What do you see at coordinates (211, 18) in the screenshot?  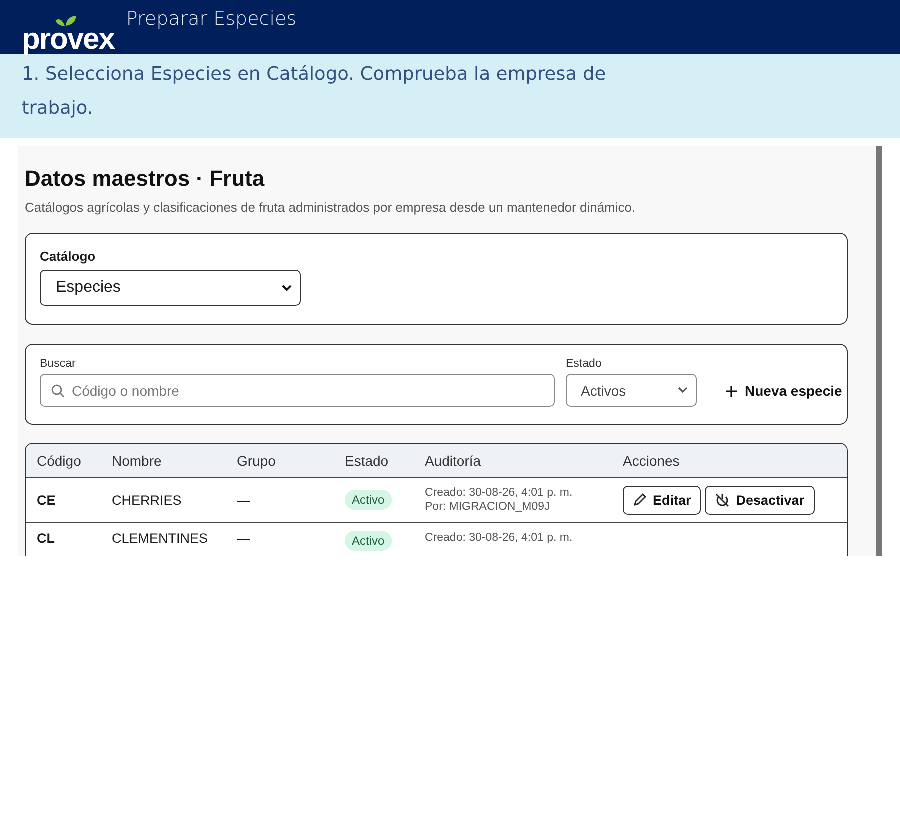 I see `page-title: Preparar Especies` at bounding box center [211, 18].